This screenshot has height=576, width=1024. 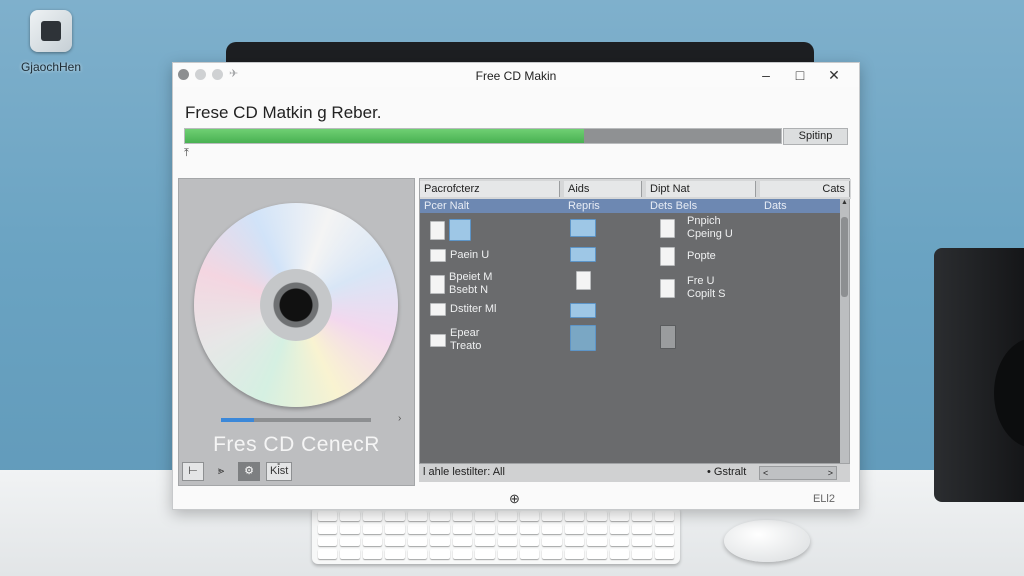 What do you see at coordinates (279, 471) in the screenshot?
I see `kist-button: Ki̊st` at bounding box center [279, 471].